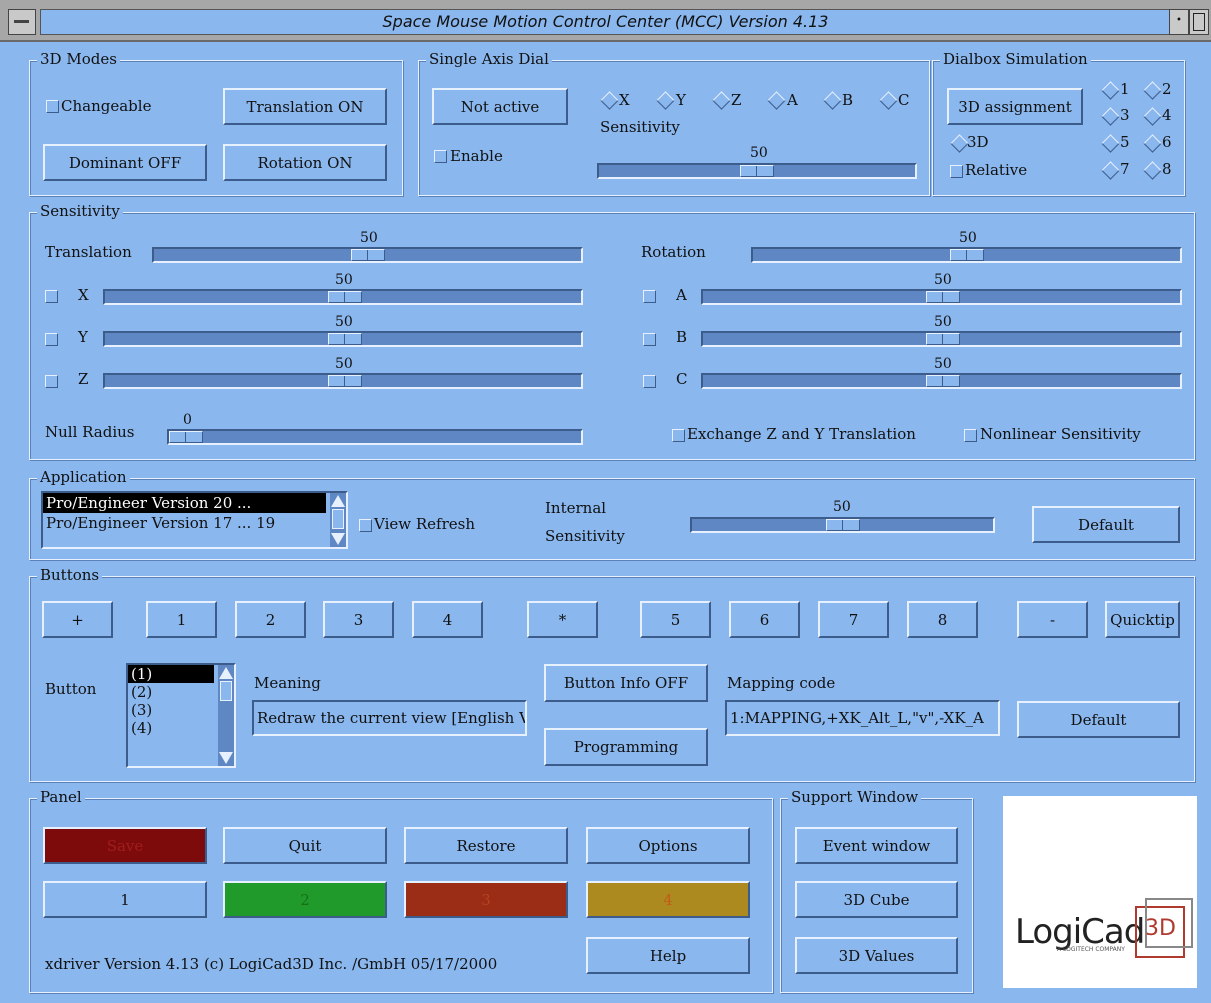  Describe the element at coordinates (125, 162) in the screenshot. I see `dominant-toggle-button: Dominant OFF` at that location.